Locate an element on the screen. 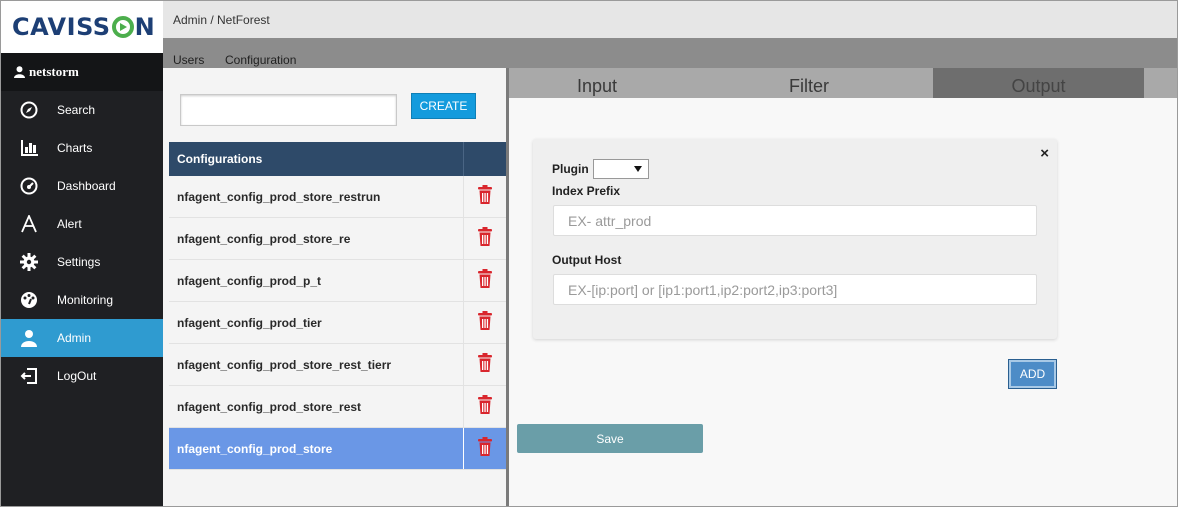 The image size is (1178, 507). gear-icon is located at coordinates (29, 262).